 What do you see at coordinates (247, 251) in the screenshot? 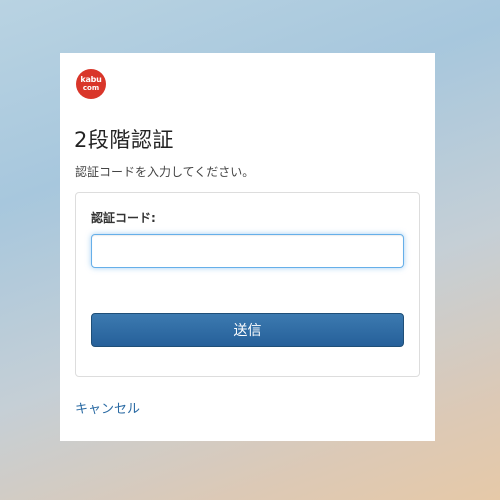
I see `auth-code-input` at bounding box center [247, 251].